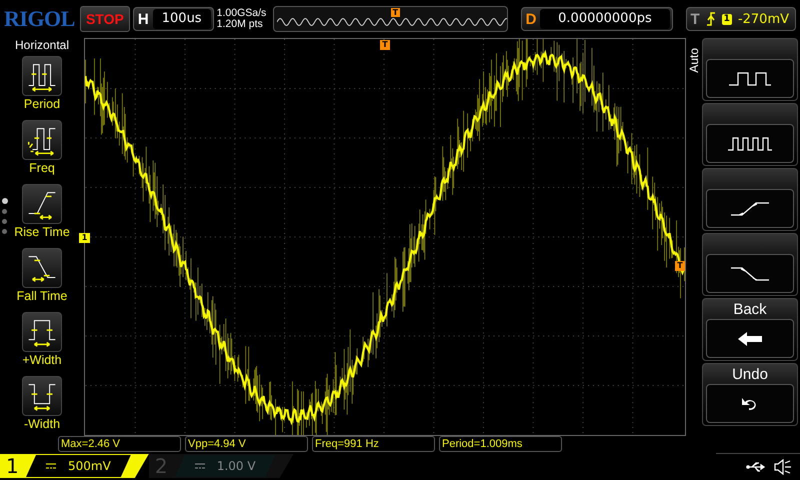  I want to click on timebase-value: 100us, so click(181, 19).